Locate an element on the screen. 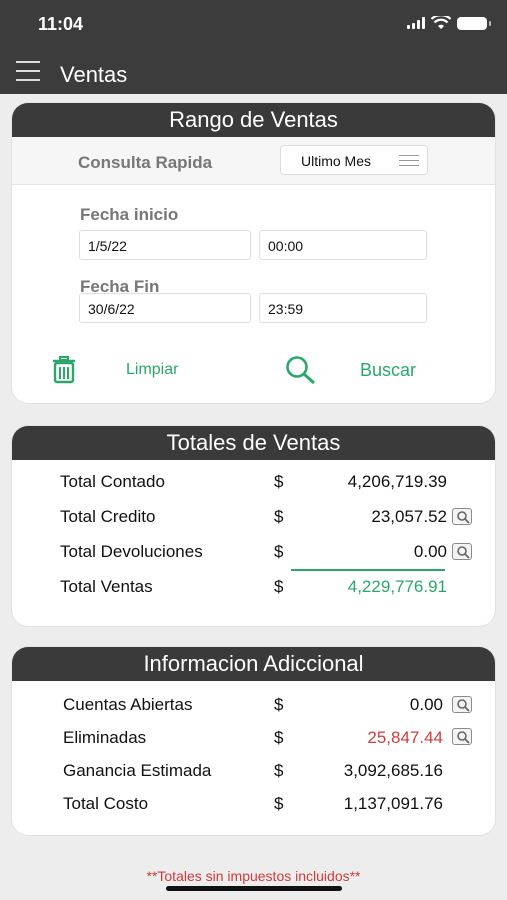 The width and height of the screenshot is (507, 900). nav-bar: Ventas is located at coordinates (253, 72).